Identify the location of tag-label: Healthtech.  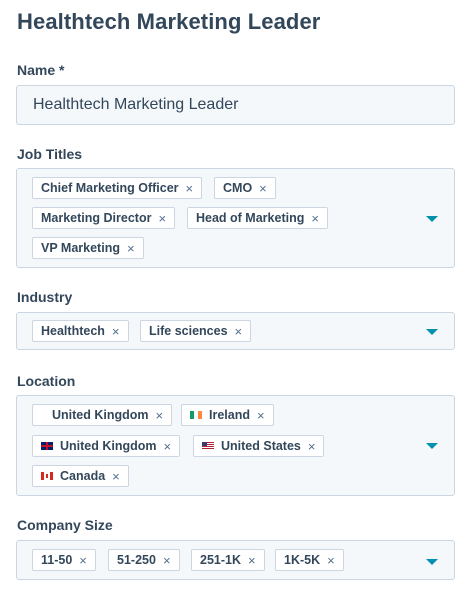
(73, 331).